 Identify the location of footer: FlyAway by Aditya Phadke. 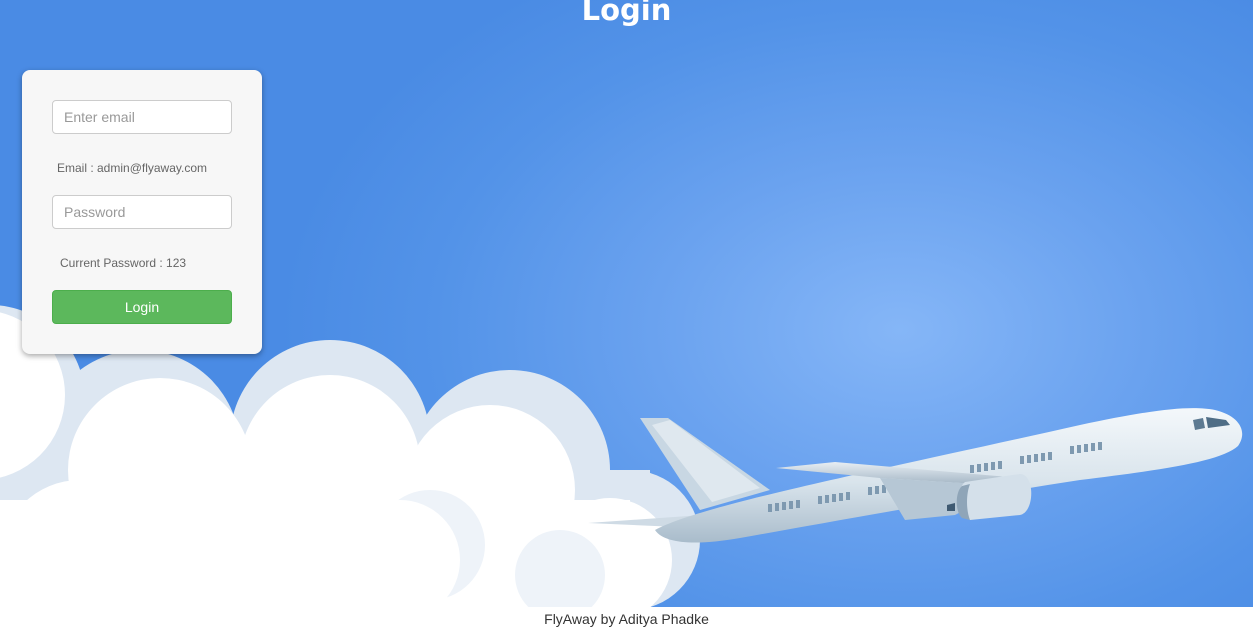
(626, 618).